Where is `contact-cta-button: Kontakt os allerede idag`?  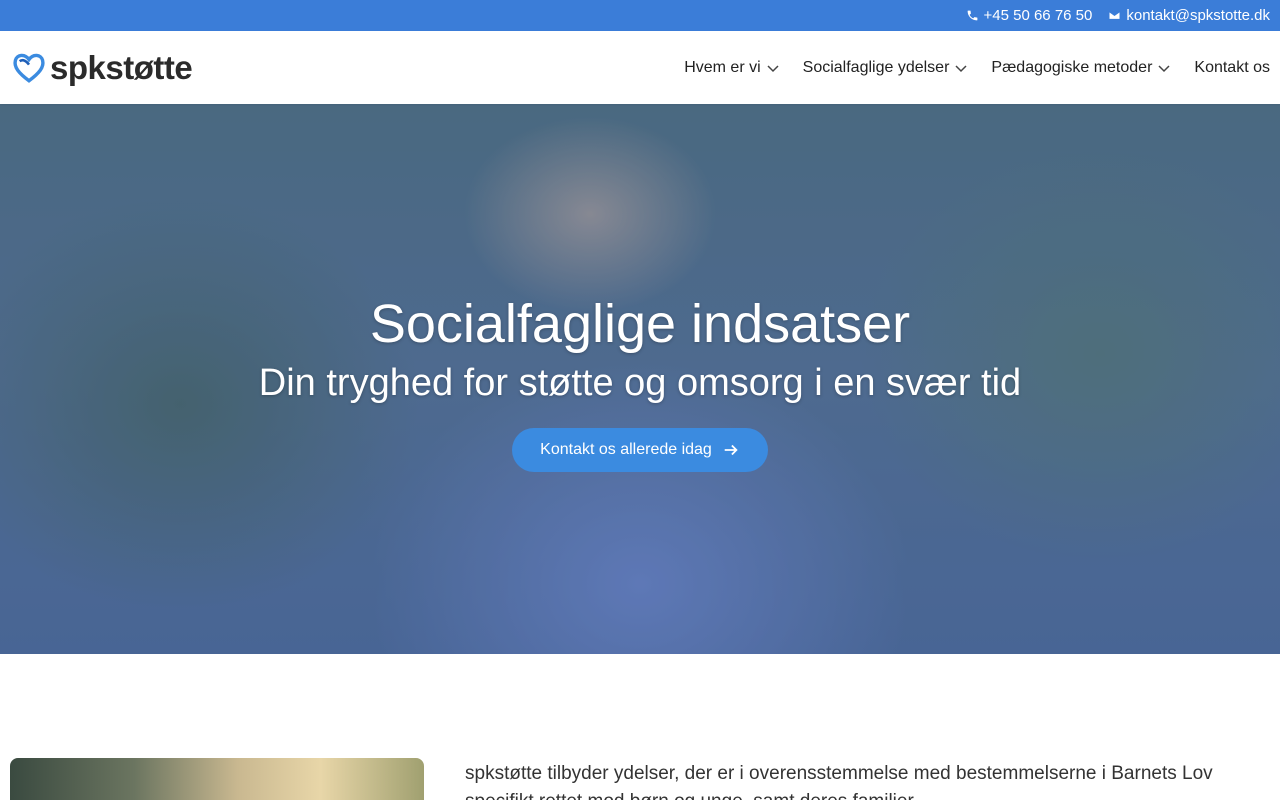 contact-cta-button: Kontakt os allerede idag is located at coordinates (640, 450).